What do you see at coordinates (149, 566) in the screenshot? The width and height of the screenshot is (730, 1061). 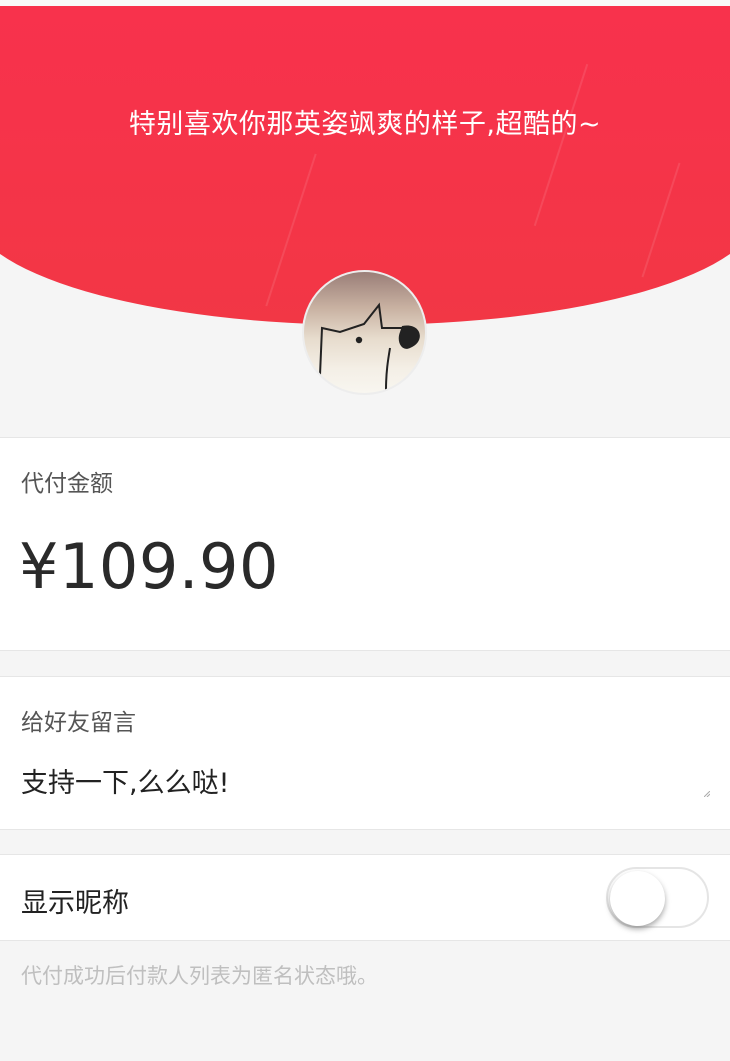 I see `amount-value: ¥109.90` at bounding box center [149, 566].